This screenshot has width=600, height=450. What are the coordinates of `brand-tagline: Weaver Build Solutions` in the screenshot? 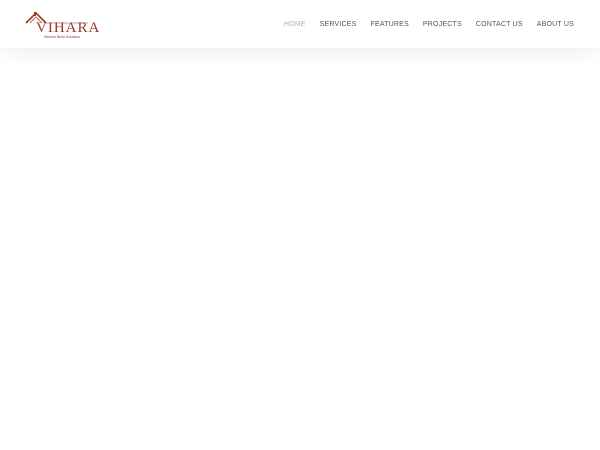 It's located at (62, 37).